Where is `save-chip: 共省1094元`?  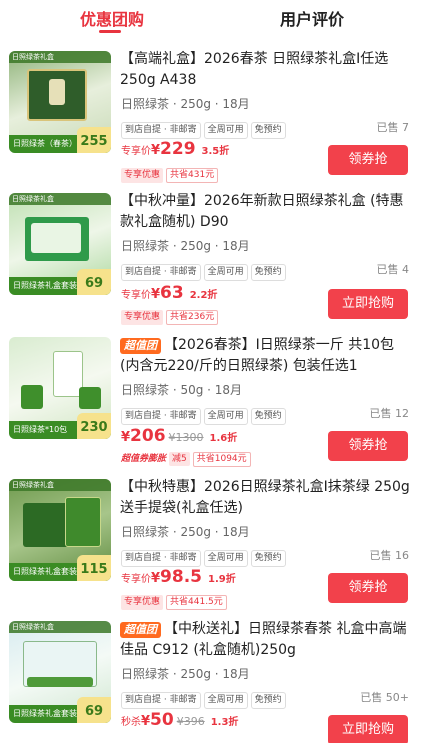
save-chip: 共省1094元 is located at coordinates (221, 459).